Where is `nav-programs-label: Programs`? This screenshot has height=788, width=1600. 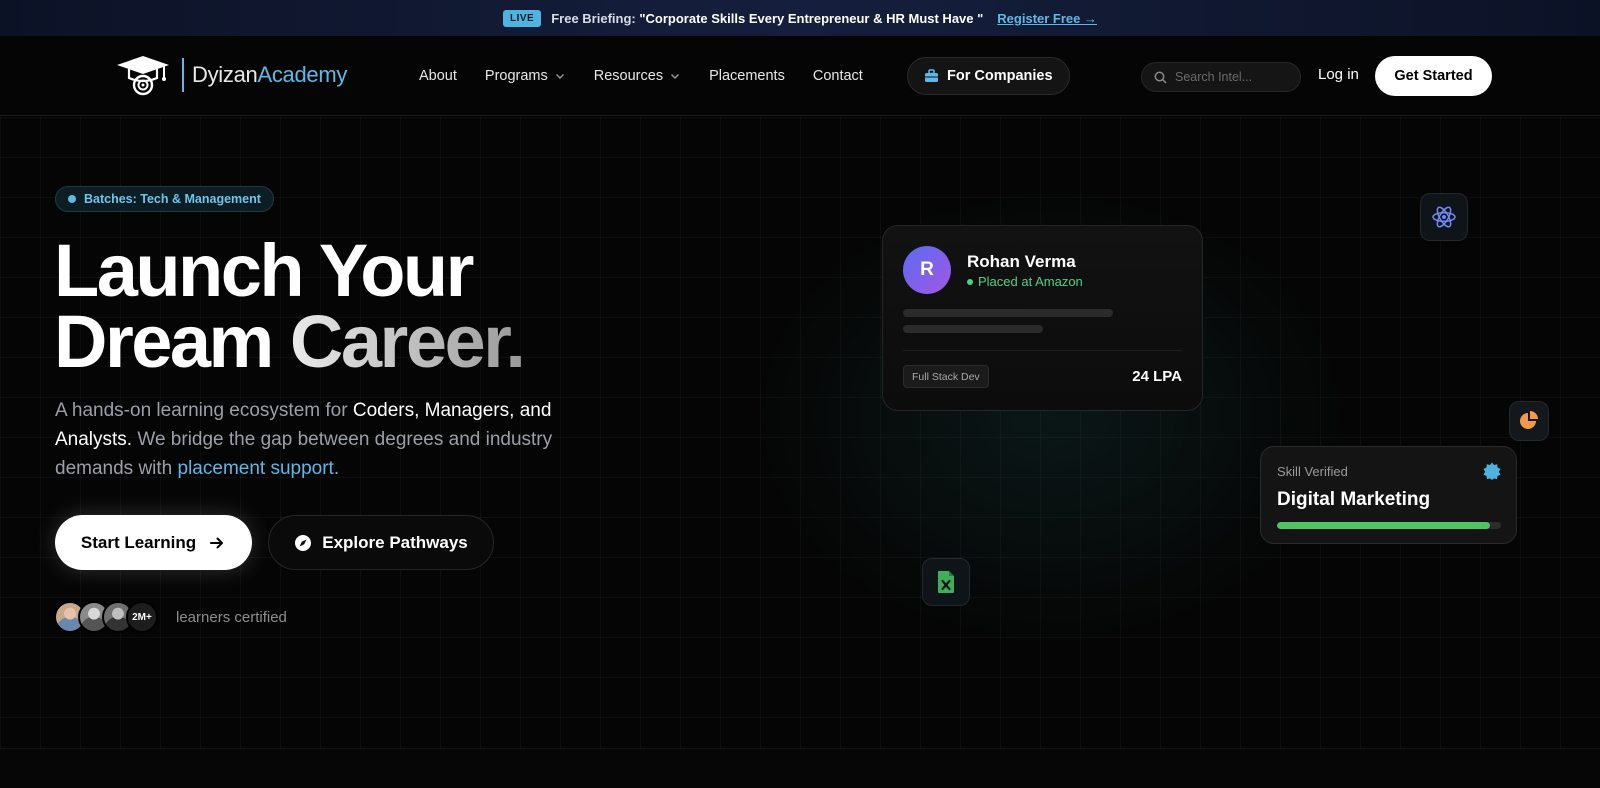 nav-programs-label: Programs is located at coordinates (516, 76).